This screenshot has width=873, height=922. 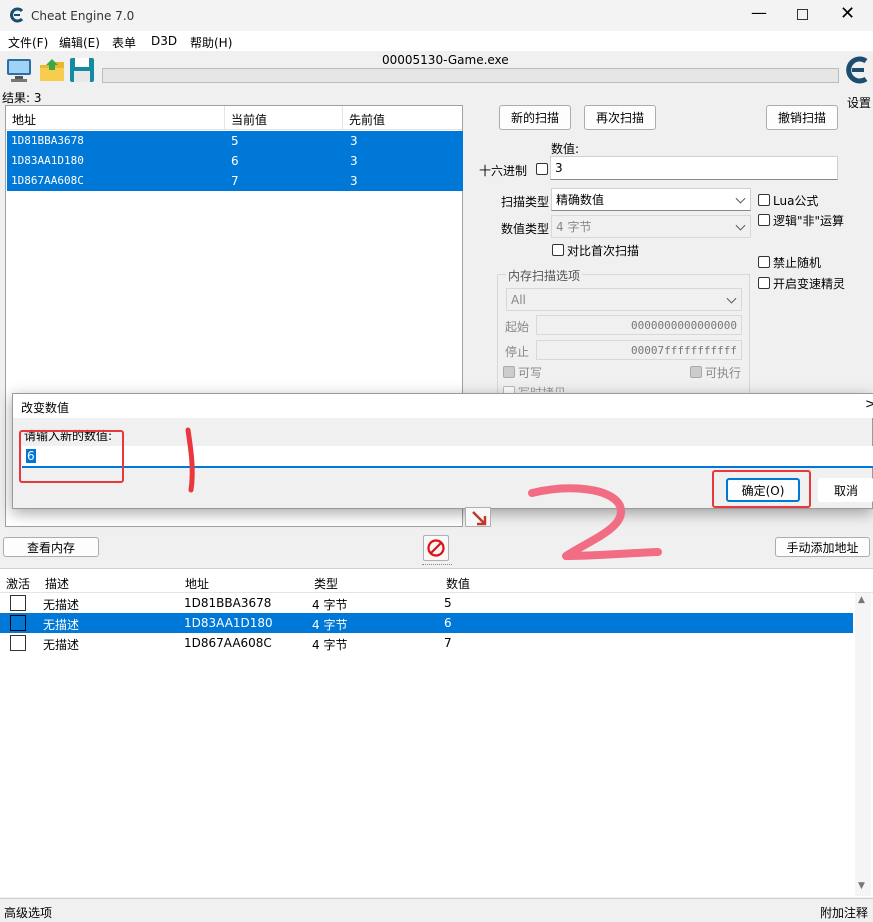 What do you see at coordinates (436, 581) in the screenshot?
I see `address-list-header: 激活 描述 地址 类型 数值` at bounding box center [436, 581].